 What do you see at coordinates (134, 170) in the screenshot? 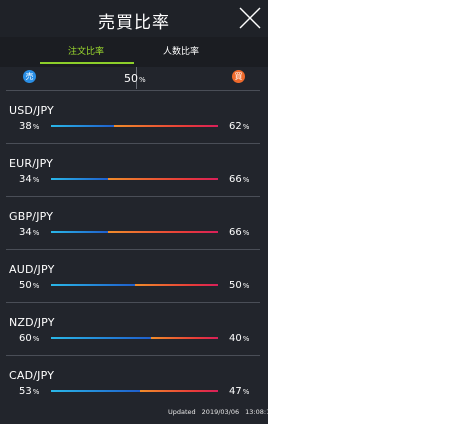
I see `list-item: EUR/JPY 34% 66%` at bounding box center [134, 170].